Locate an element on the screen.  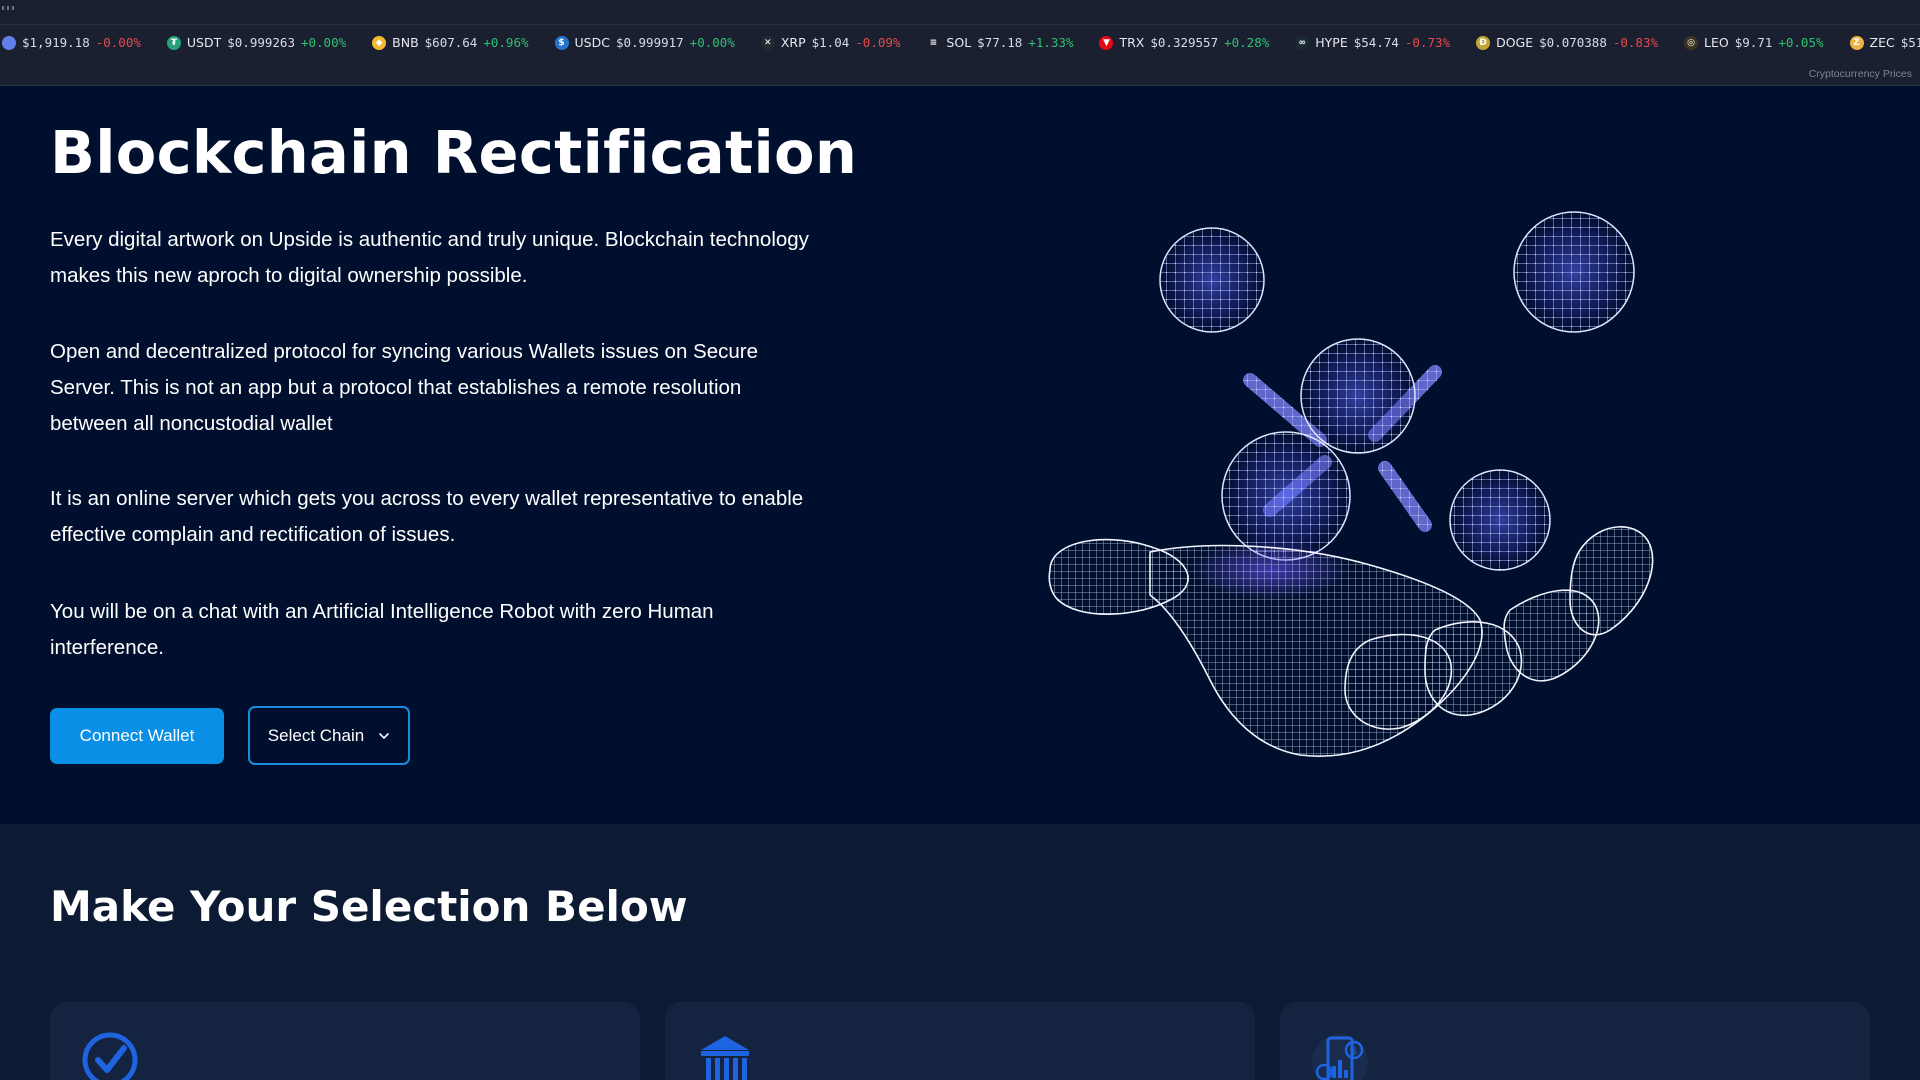
ticker-item: ◆ BNB $607.64 +0.96% is located at coordinates (450, 42).